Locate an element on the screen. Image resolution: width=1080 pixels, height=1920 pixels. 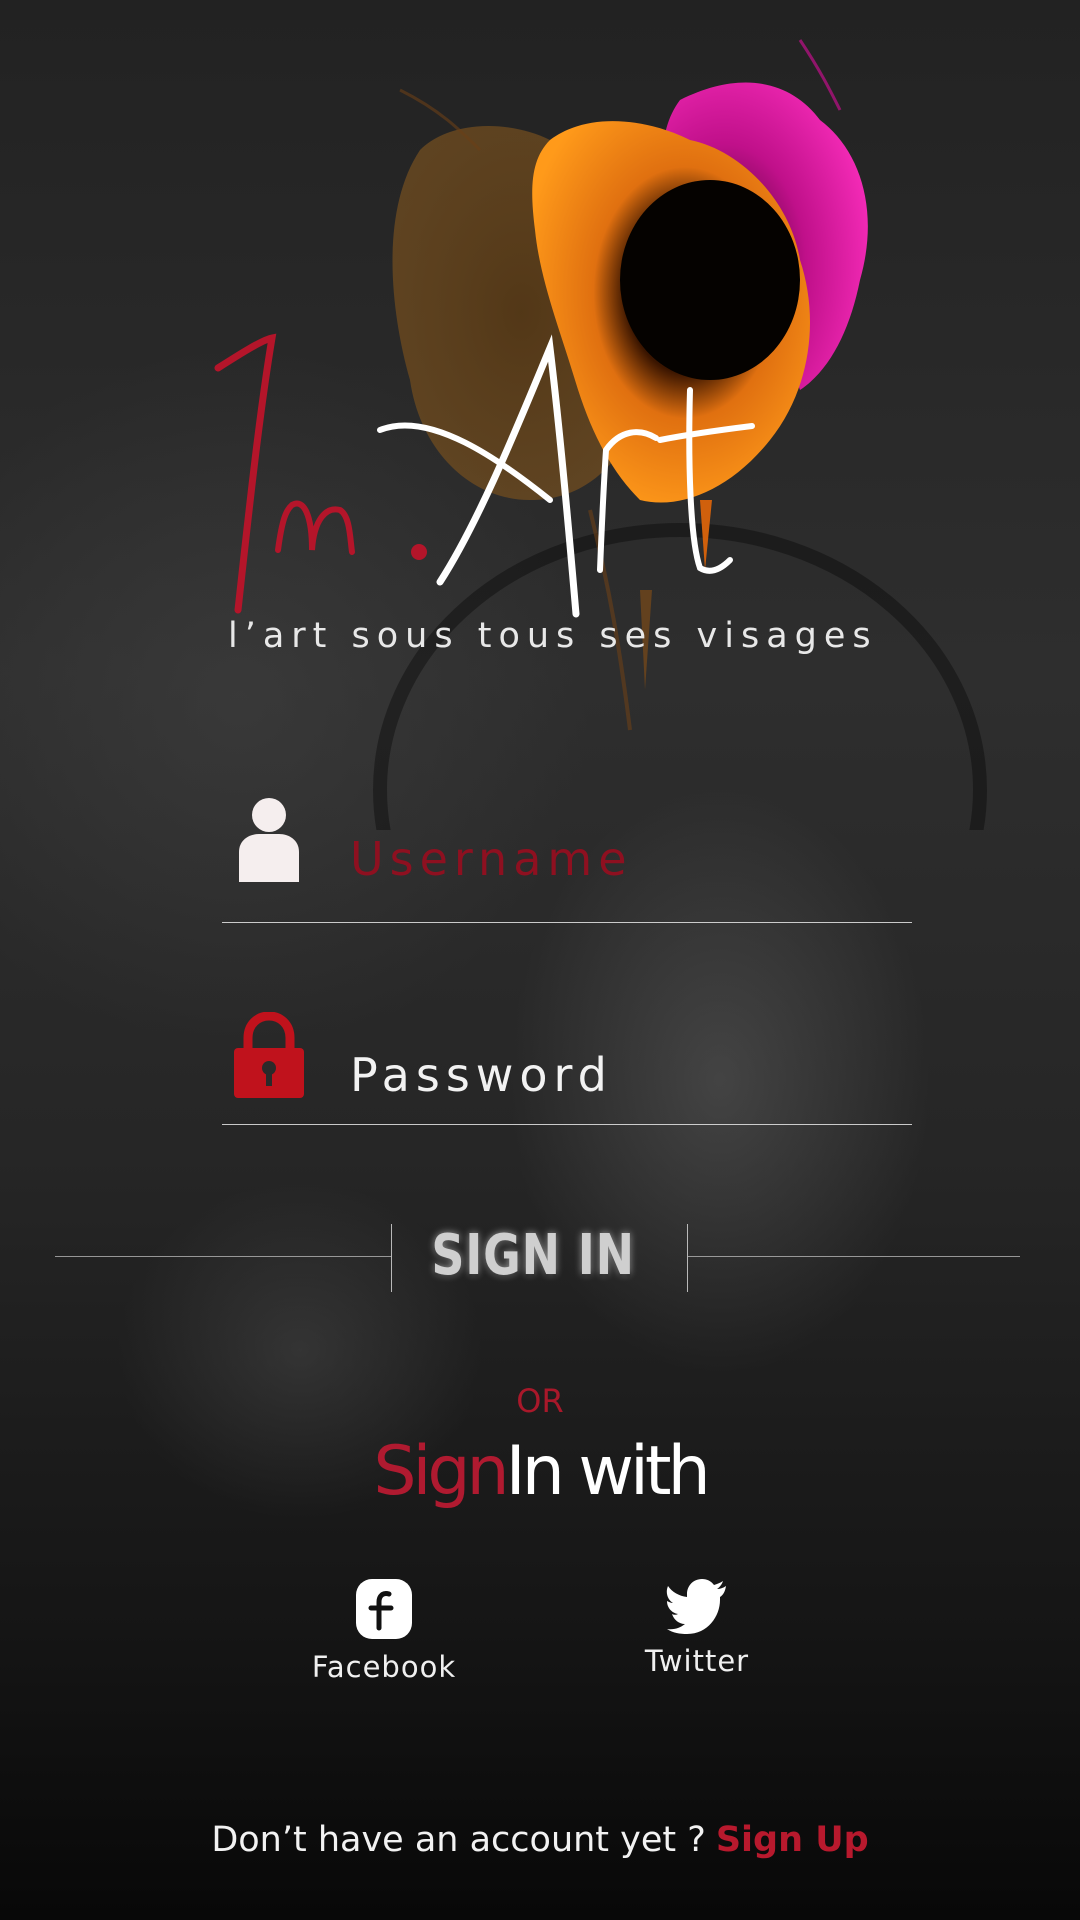
left-divider is located at coordinates (223, 1256).